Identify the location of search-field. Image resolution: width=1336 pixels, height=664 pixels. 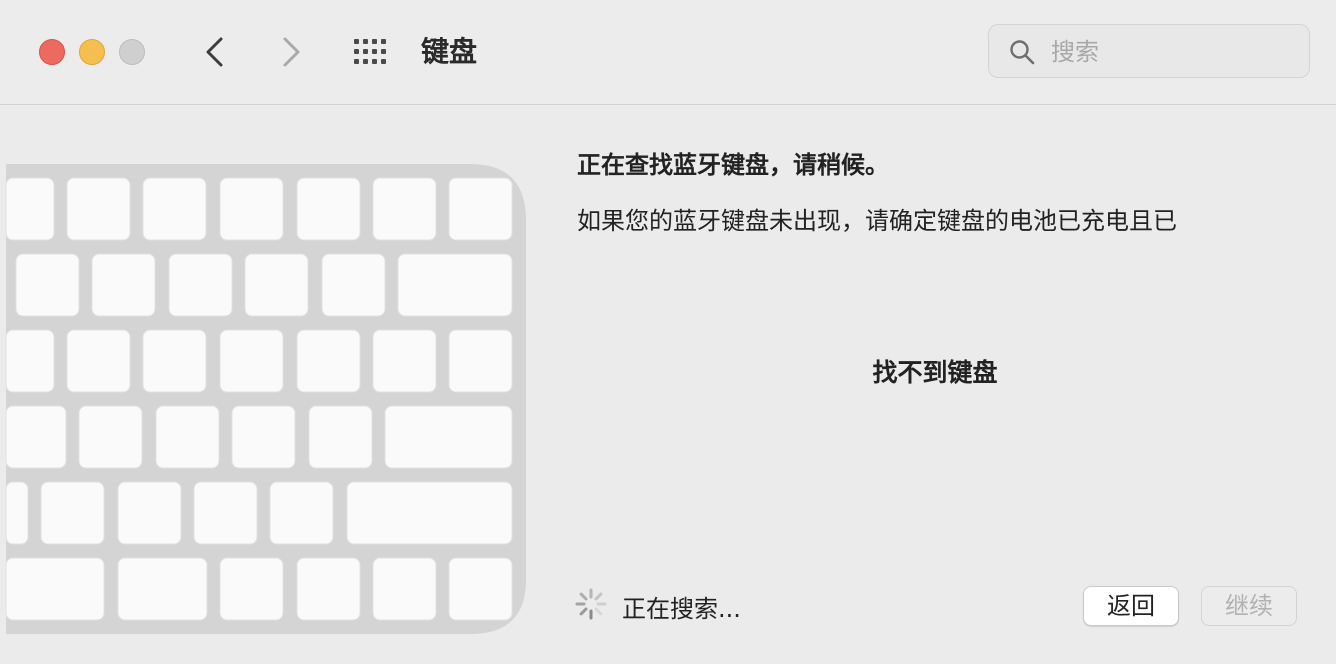
(1149, 51).